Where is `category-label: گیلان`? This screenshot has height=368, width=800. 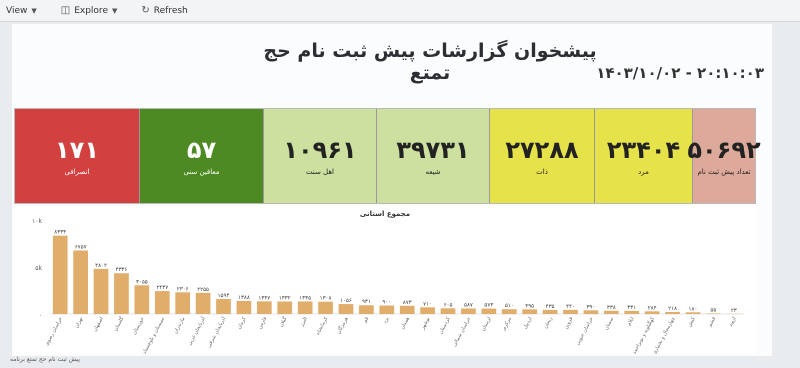 category-label: گیلان is located at coordinates (282, 321).